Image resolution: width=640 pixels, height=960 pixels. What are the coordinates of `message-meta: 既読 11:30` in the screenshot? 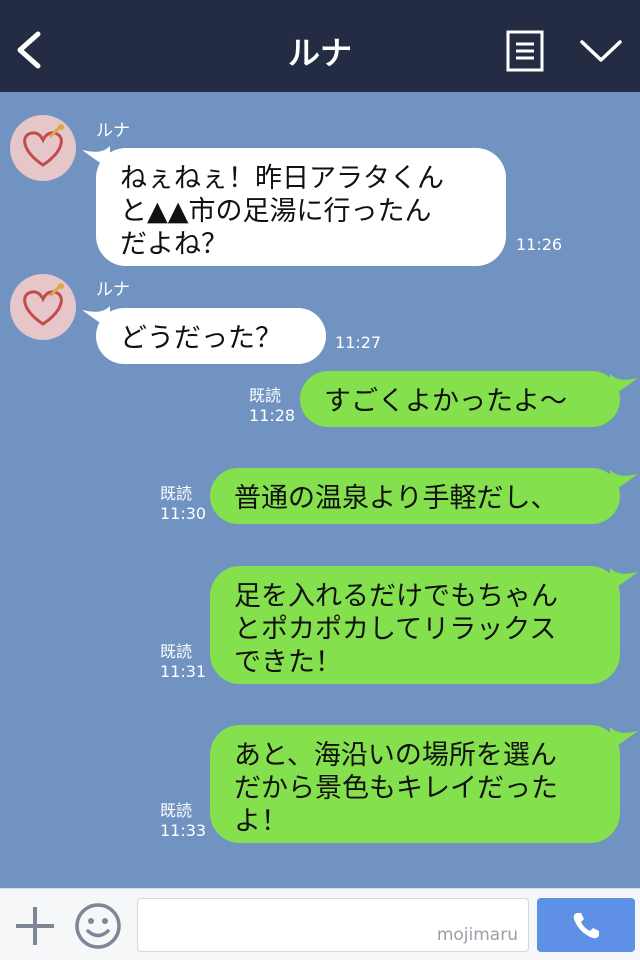 It's located at (183, 504).